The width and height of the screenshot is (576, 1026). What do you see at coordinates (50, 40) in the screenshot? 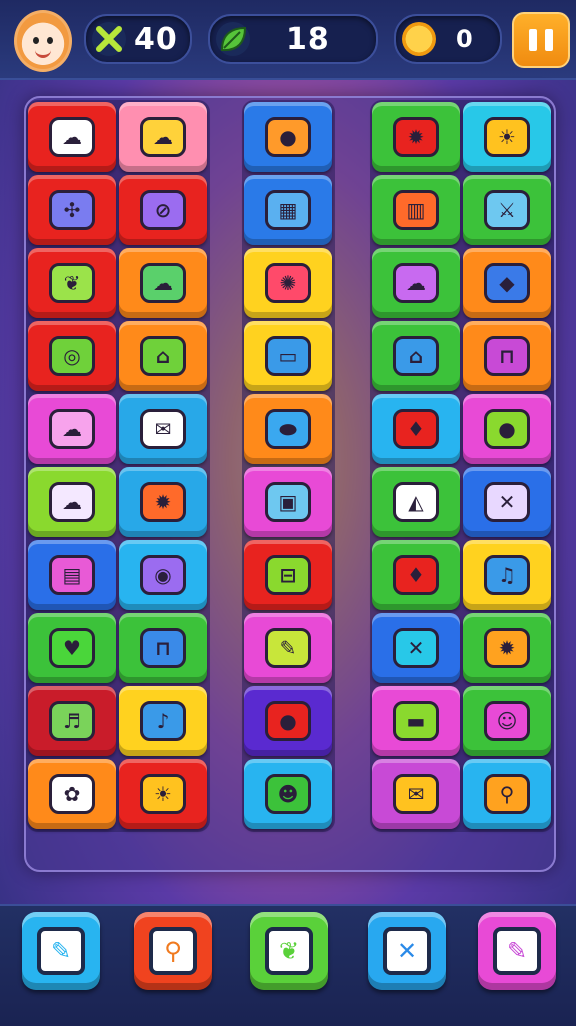
I see `avatar-eye` at bounding box center [50, 40].